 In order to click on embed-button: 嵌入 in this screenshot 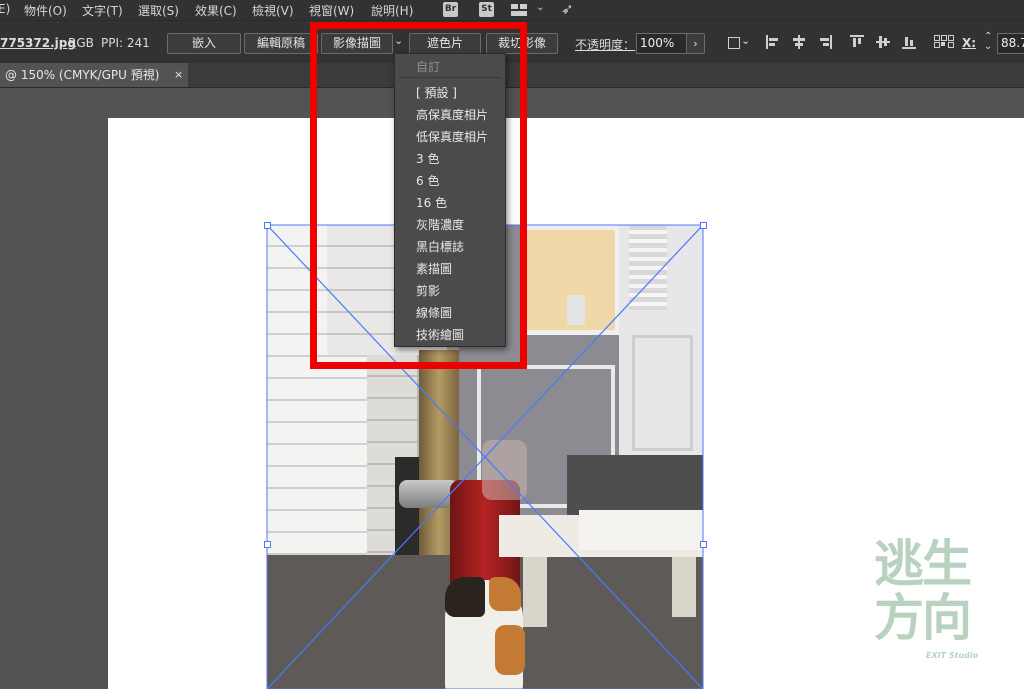, I will do `click(204, 43)`.